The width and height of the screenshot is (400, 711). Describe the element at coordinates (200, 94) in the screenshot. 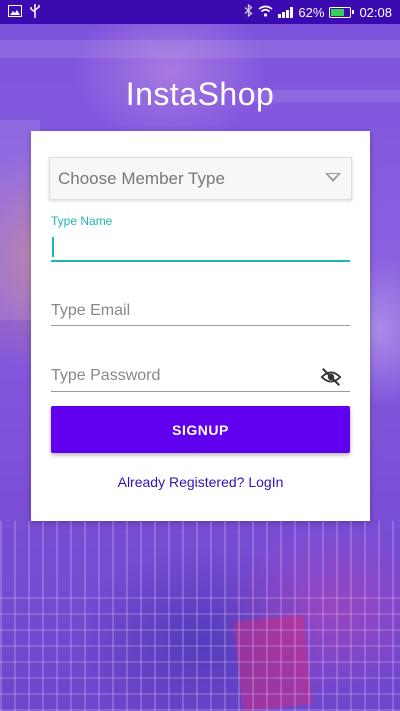

I see `app-title: InstaShop` at that location.